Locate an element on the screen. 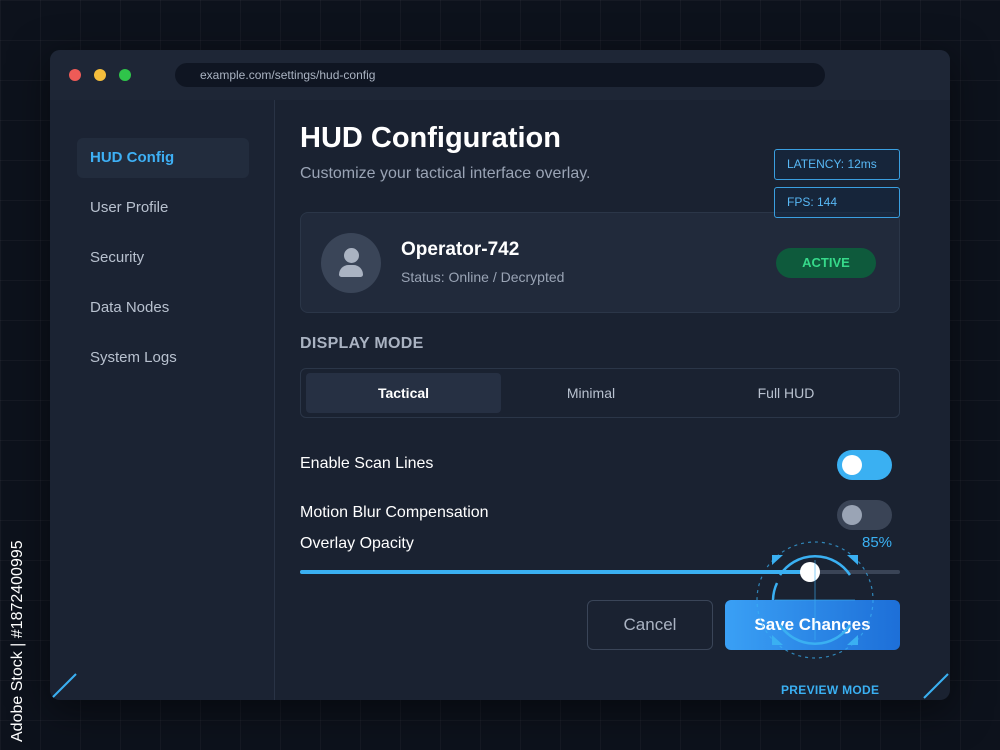 This screenshot has width=1000, height=750. preview-mode-label: PREVIEW MODE is located at coordinates (830, 690).